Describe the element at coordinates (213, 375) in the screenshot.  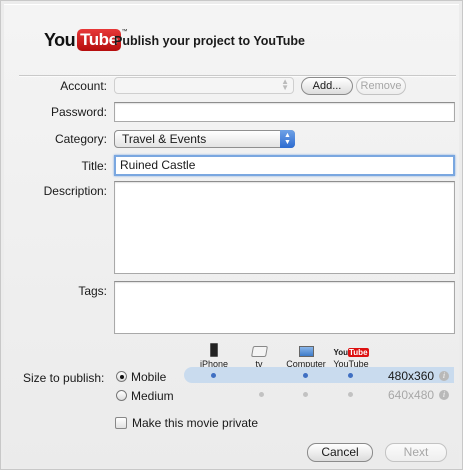
I see `mobile-iphone-dot` at that location.